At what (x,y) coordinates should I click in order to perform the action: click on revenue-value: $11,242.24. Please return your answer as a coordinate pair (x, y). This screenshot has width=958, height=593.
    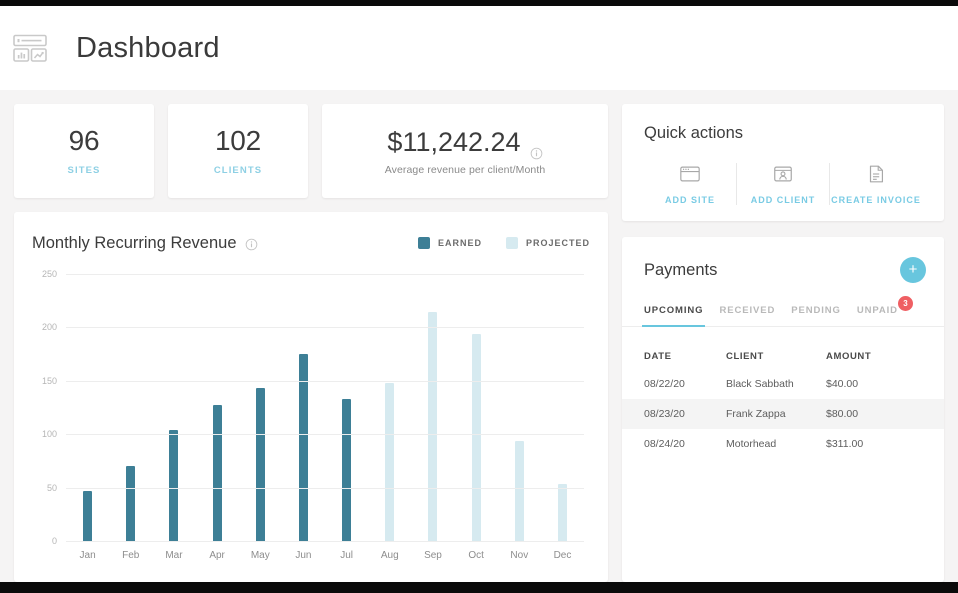
    Looking at the image, I should click on (454, 141).